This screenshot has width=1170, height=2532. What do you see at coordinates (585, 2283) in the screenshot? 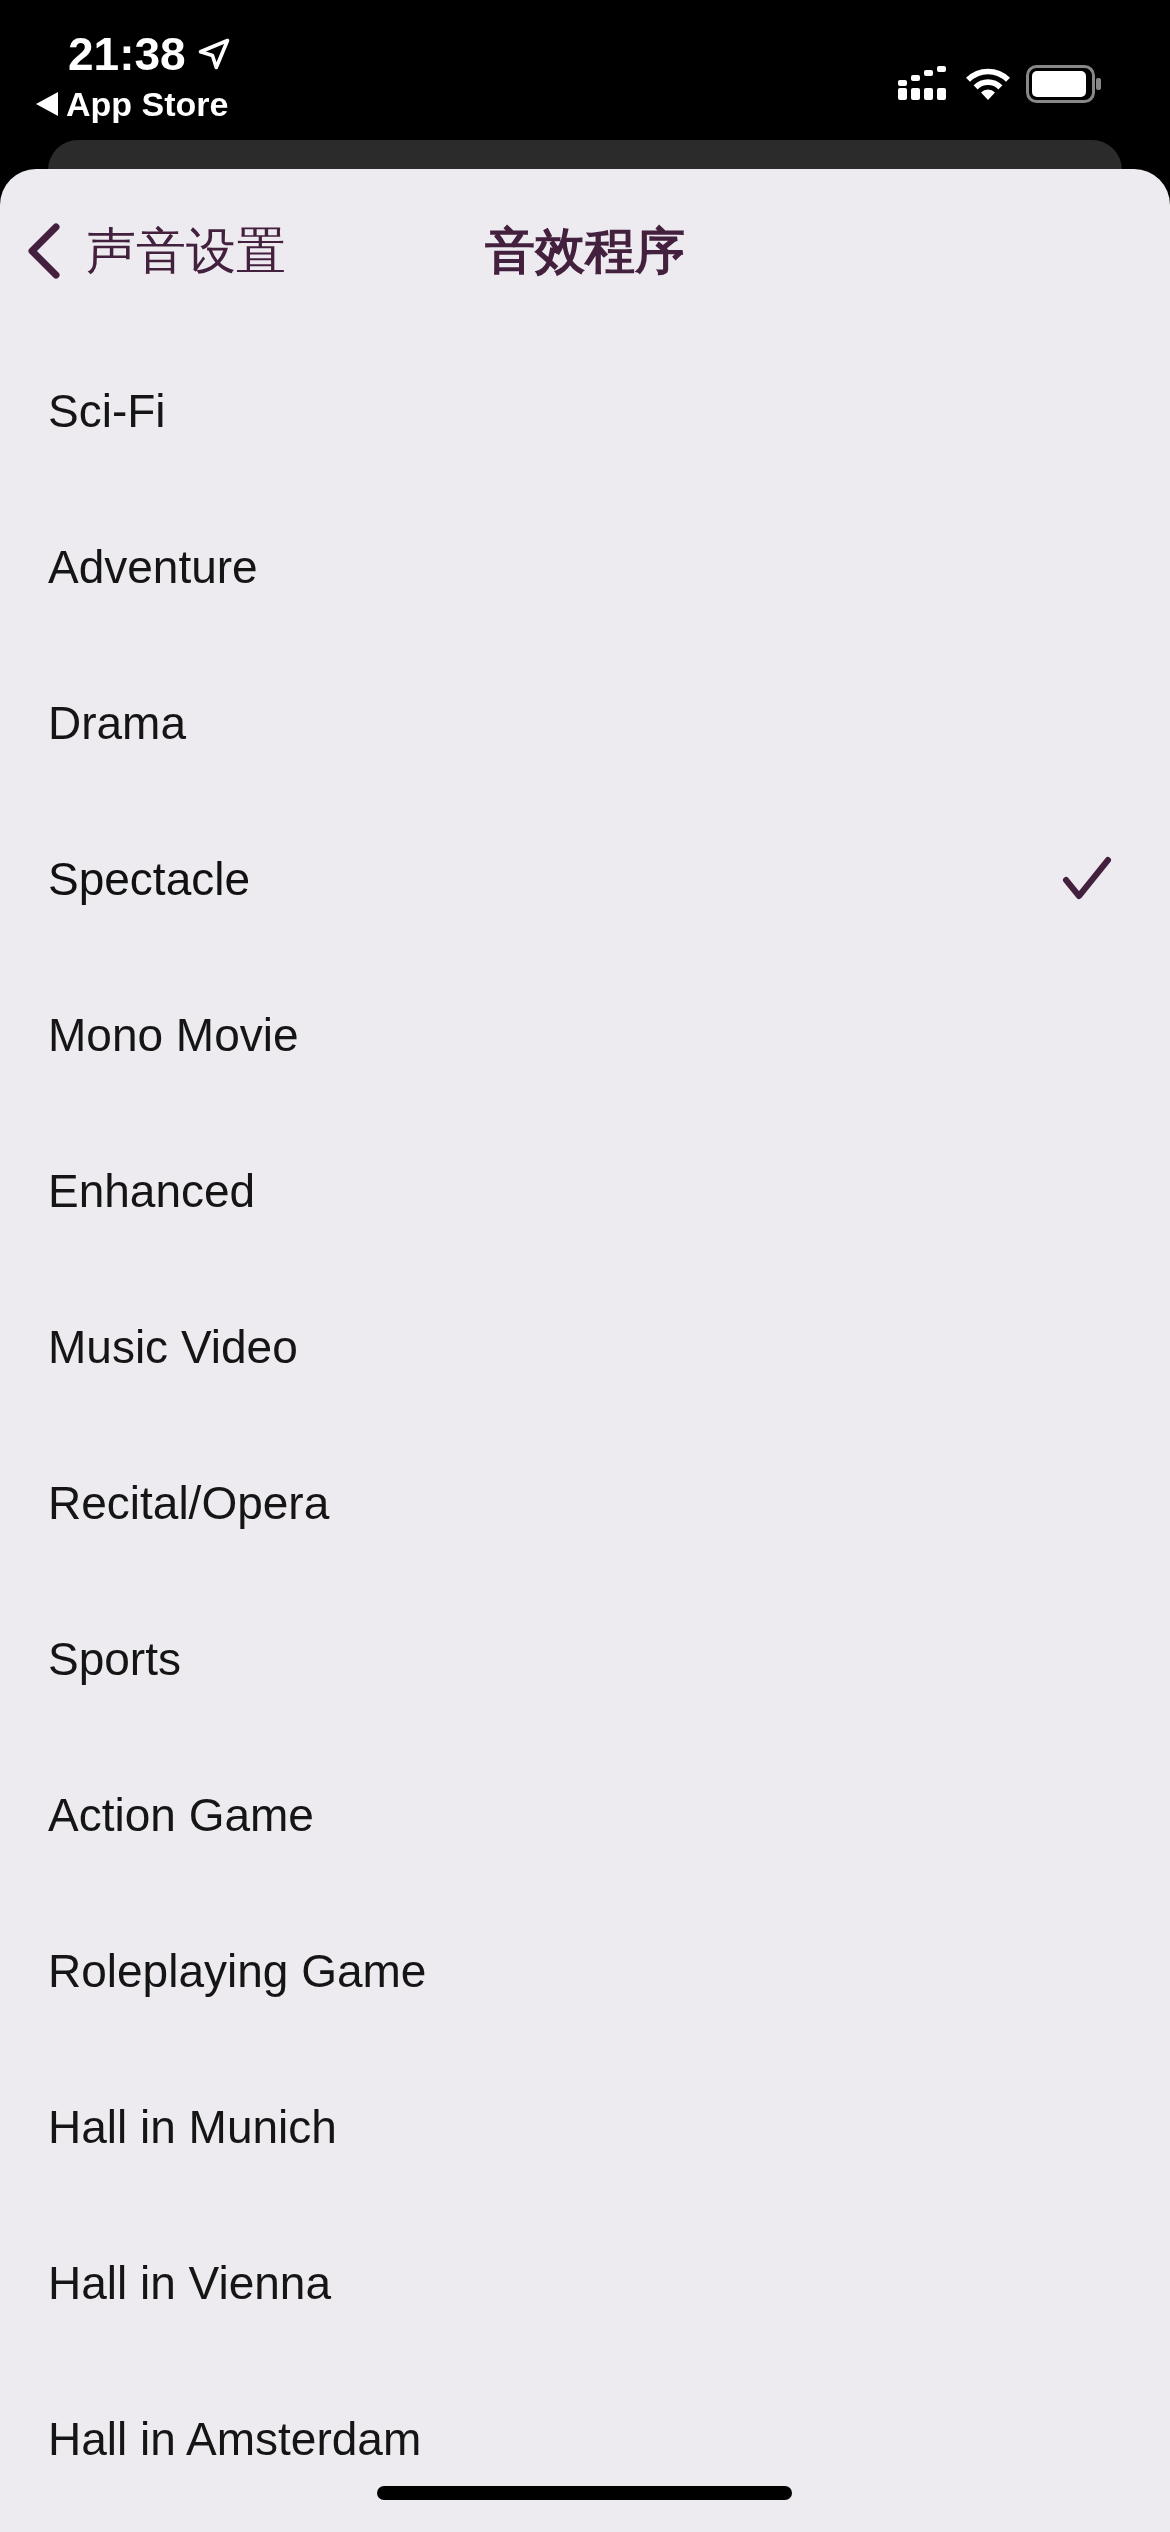
I see `preset-option: Hall in Vienna` at bounding box center [585, 2283].